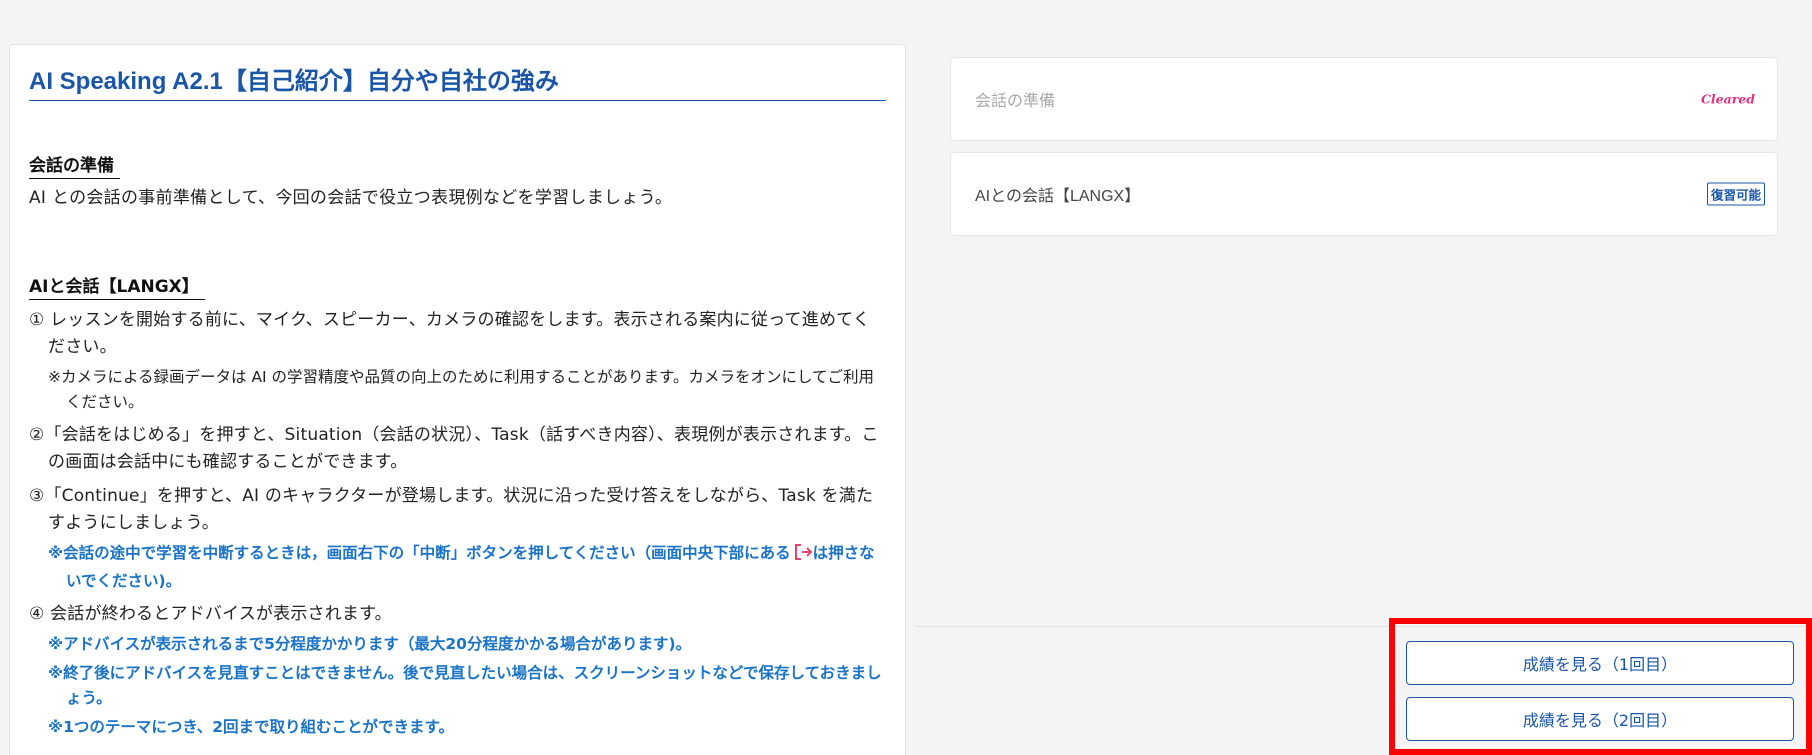  Describe the element at coordinates (251, 727) in the screenshot. I see `step-4-note-3: ※1つのテーマにつき、2回まで取り組むことができます。` at that location.